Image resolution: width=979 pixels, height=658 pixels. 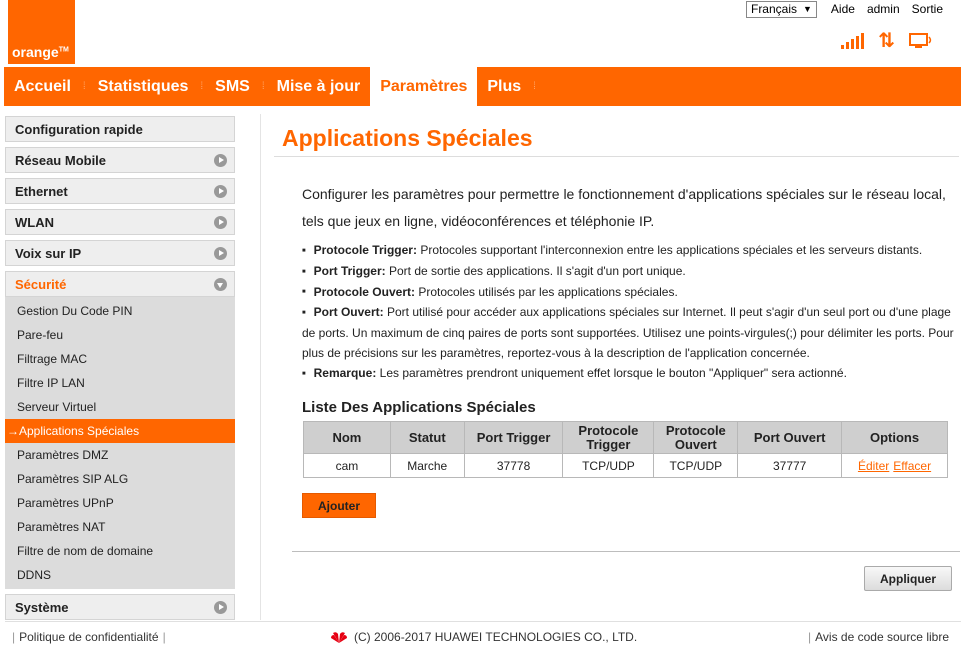 What do you see at coordinates (120, 527) in the screenshot?
I see `sidebar-subitem-nat: Paramètres NAT` at bounding box center [120, 527].